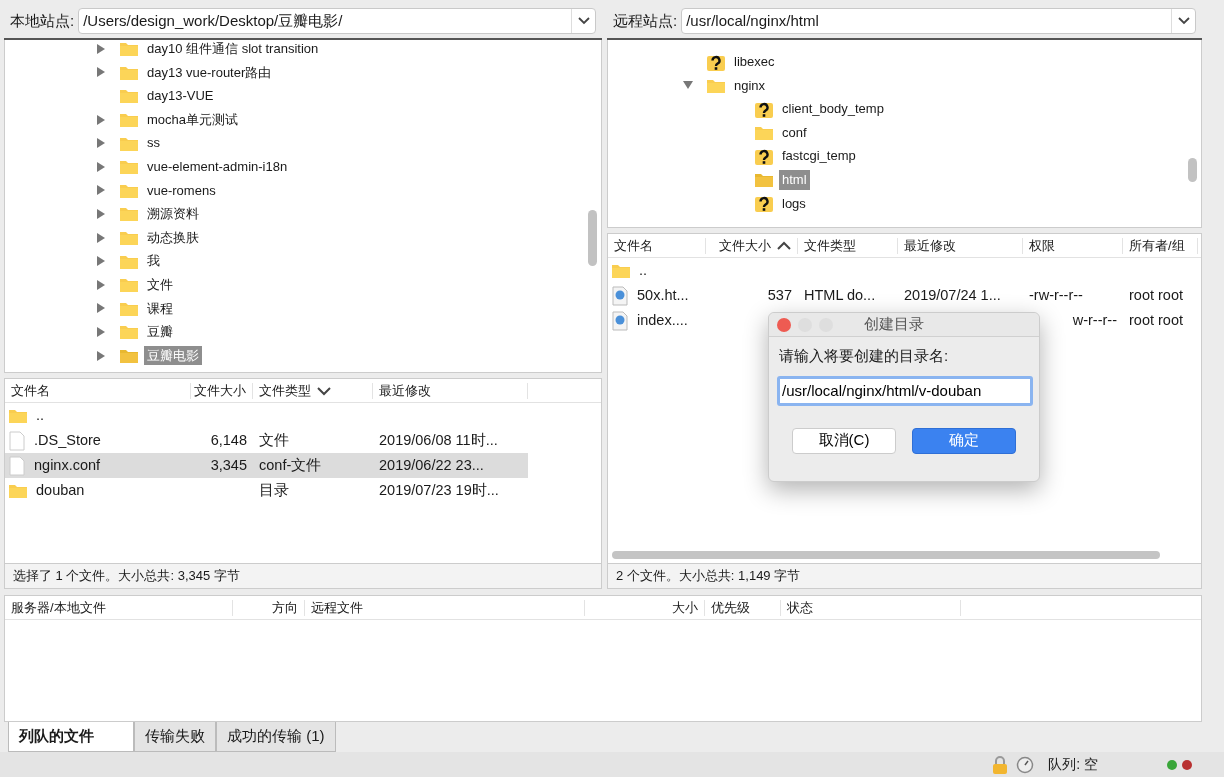 This screenshot has height=777, width=1224. I want to click on dialog-title: 创建目录, so click(894, 324).